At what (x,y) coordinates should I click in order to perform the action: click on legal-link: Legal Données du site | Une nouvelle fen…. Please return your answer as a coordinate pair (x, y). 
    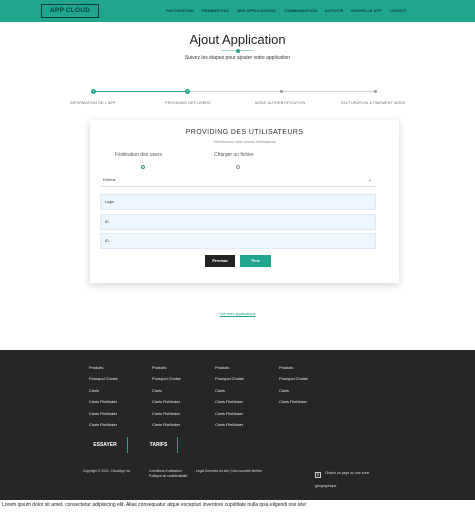
    Looking at the image, I should click on (229, 471).